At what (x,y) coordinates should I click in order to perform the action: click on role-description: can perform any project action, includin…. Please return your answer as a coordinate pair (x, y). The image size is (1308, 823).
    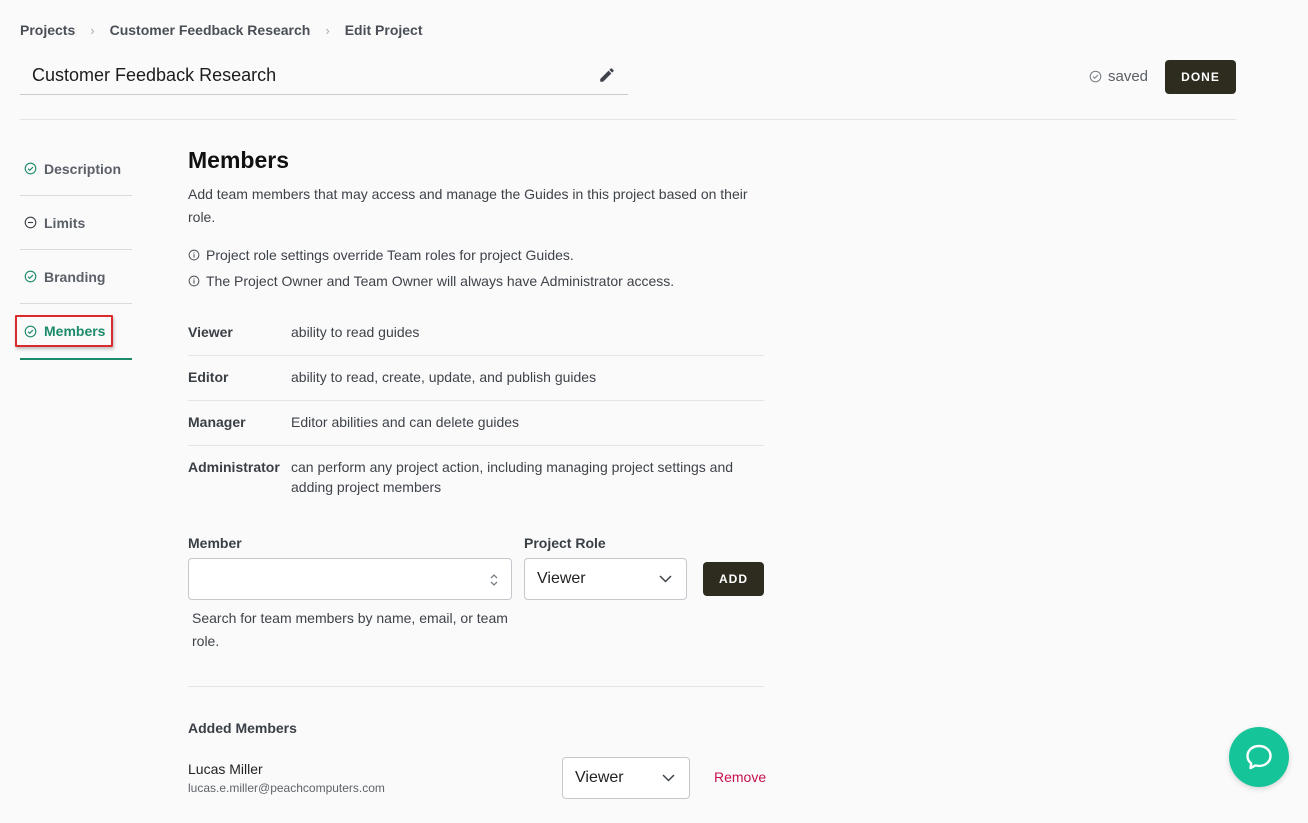
    Looking at the image, I should click on (512, 477).